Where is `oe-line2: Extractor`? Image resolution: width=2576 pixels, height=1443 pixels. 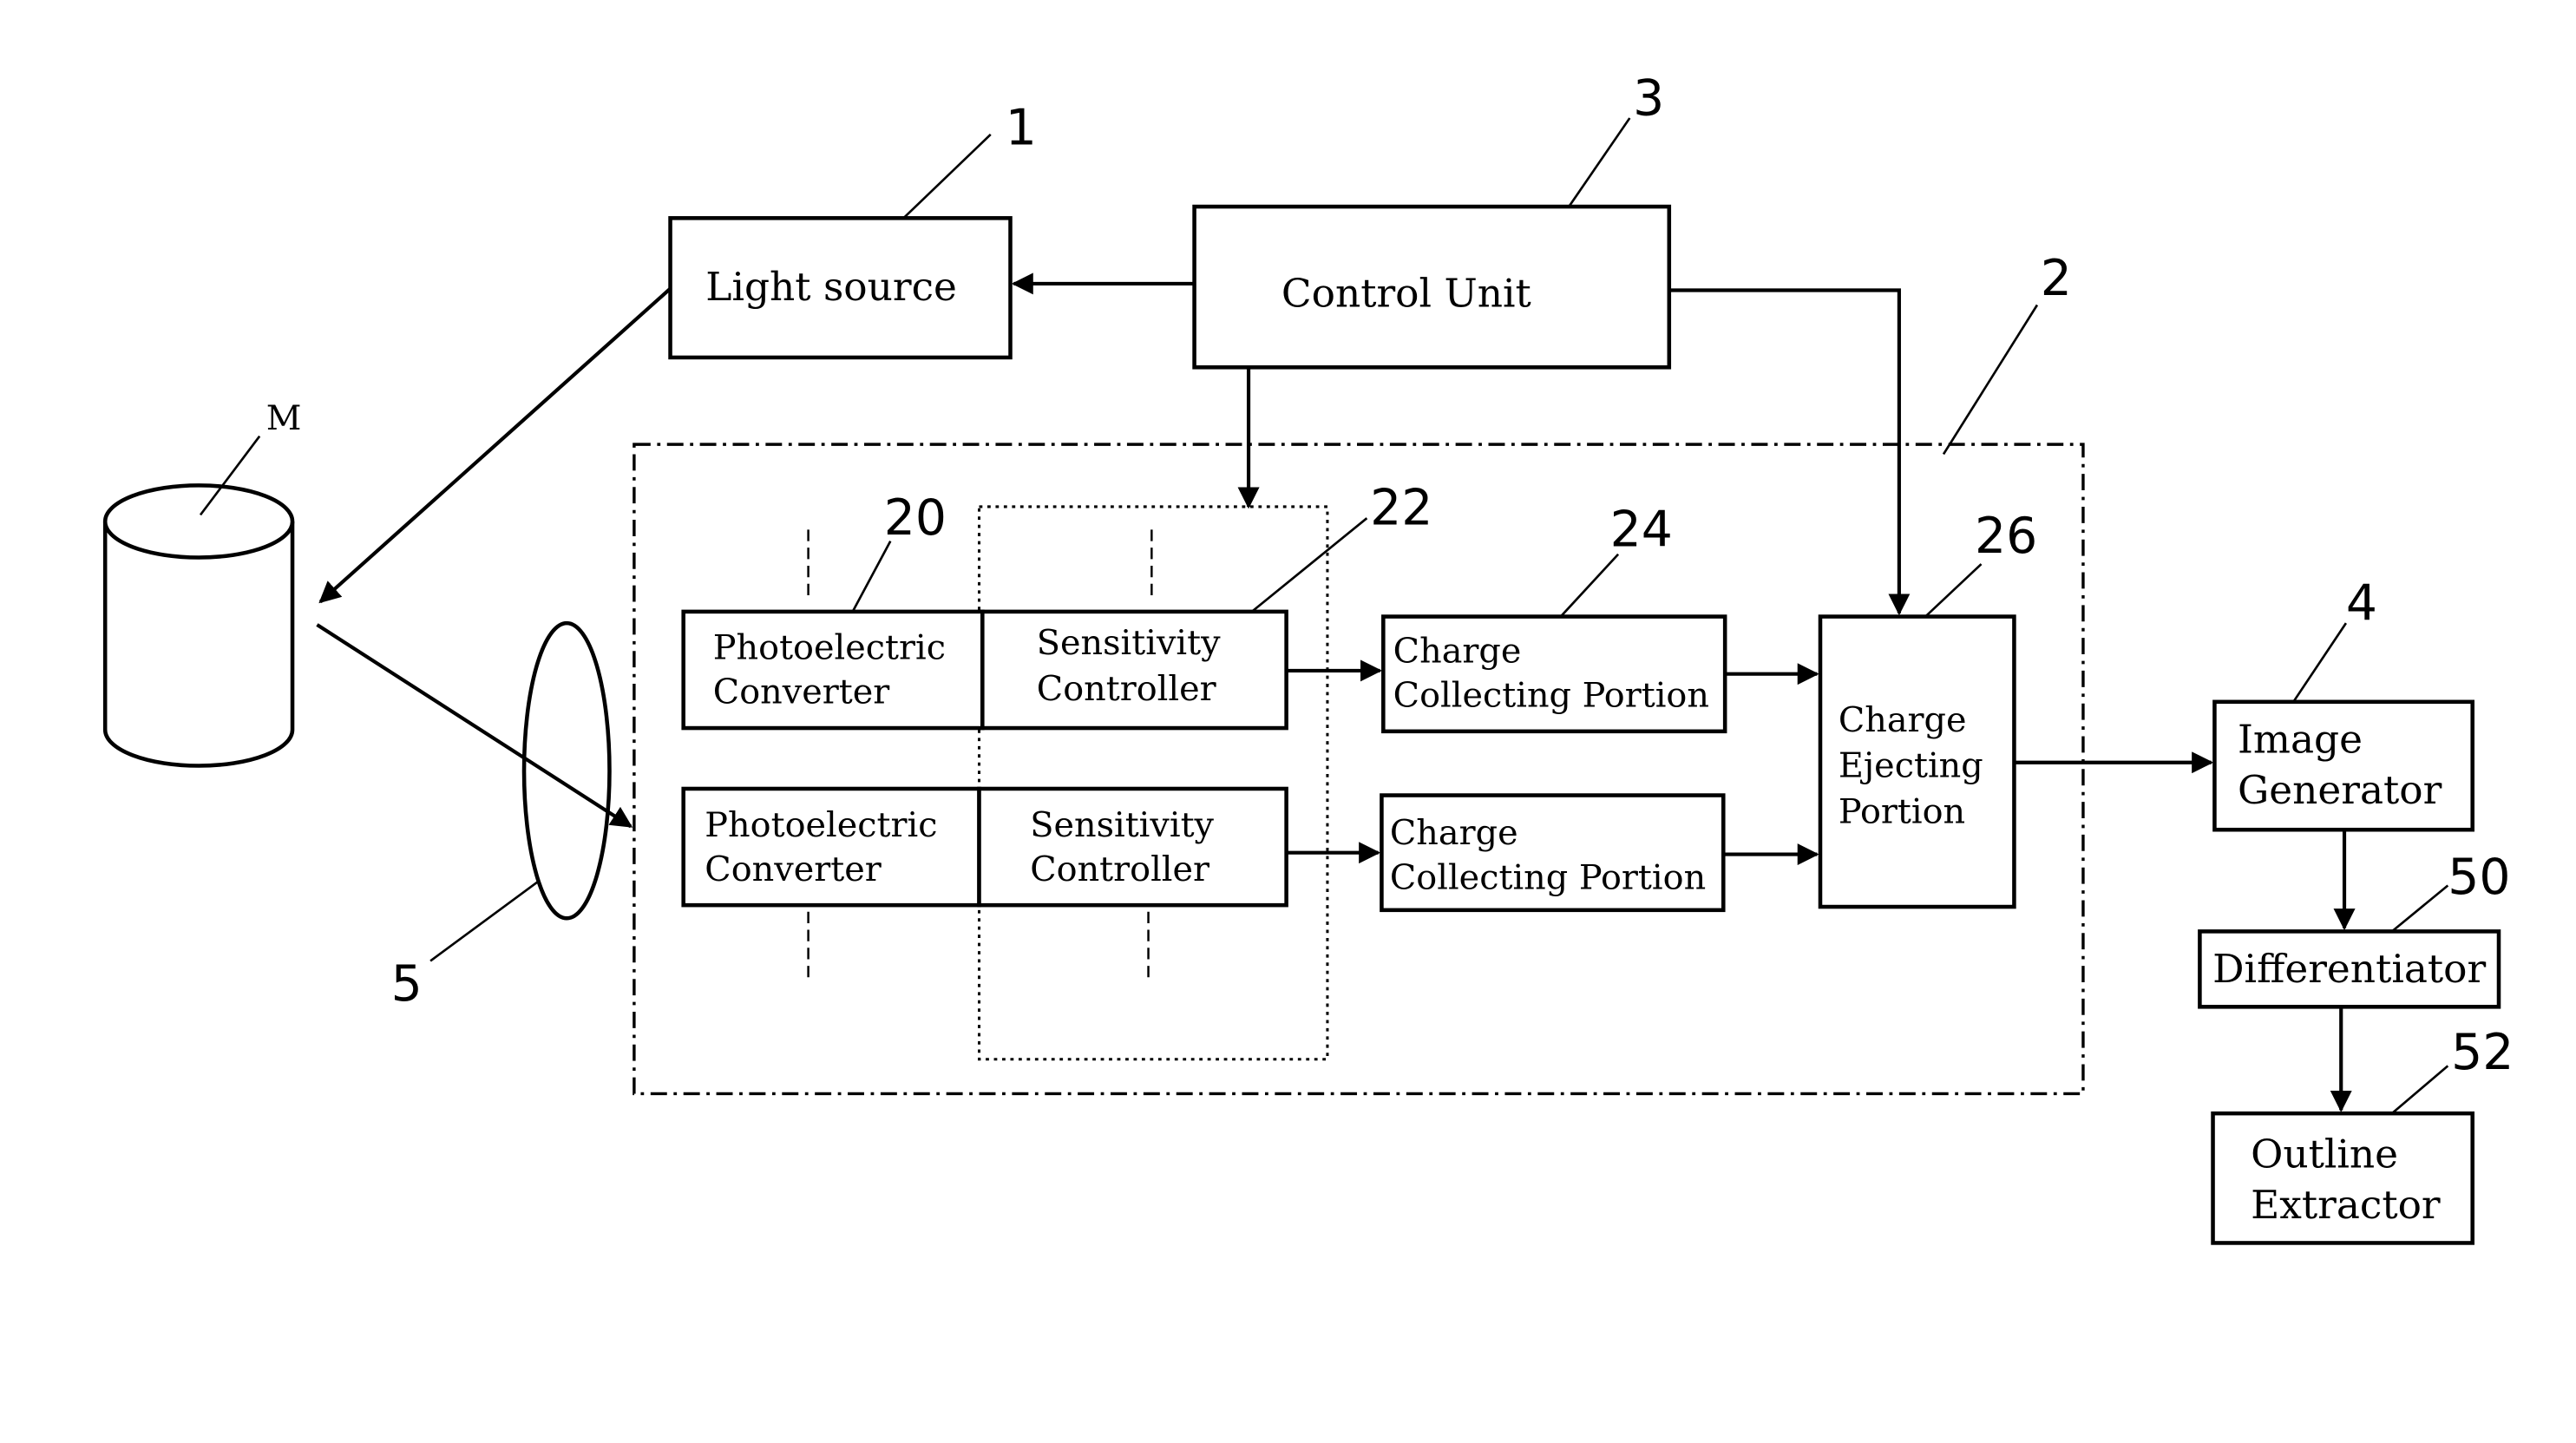 oe-line2: Extractor is located at coordinates (2346, 1205).